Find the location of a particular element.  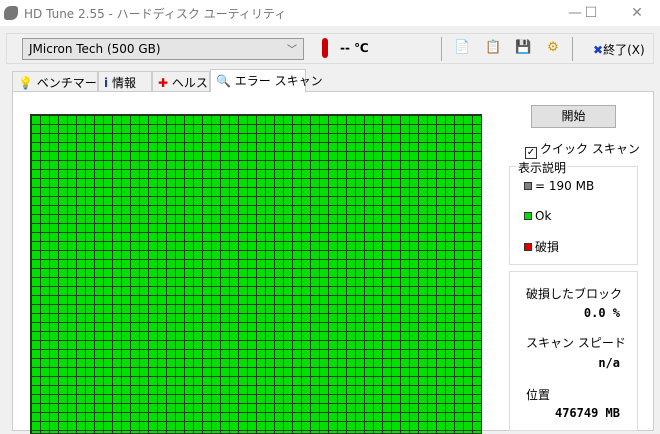

checkbox-check-icon: ✓ is located at coordinates (531, 153).